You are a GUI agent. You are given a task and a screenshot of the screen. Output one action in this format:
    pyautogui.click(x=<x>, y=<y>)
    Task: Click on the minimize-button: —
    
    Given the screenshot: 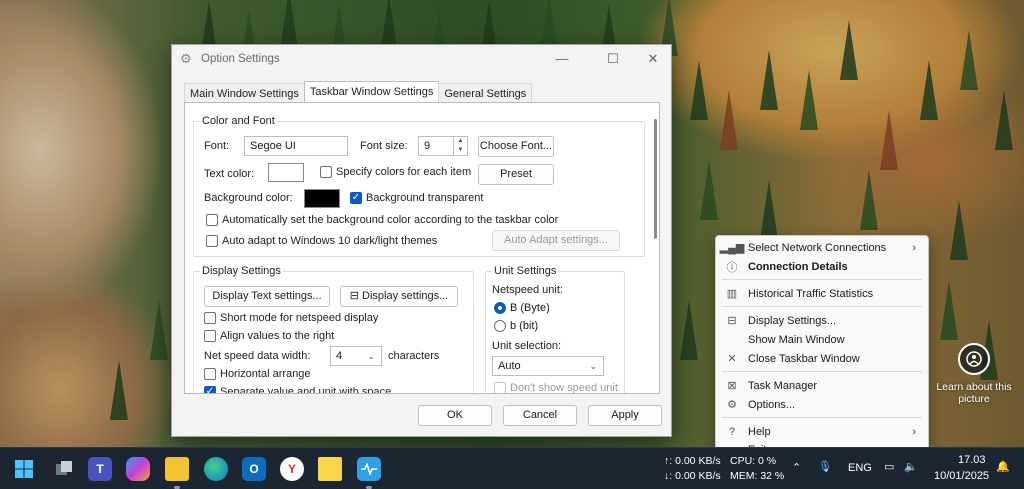 What is the action you would take?
    pyautogui.click(x=562, y=59)
    